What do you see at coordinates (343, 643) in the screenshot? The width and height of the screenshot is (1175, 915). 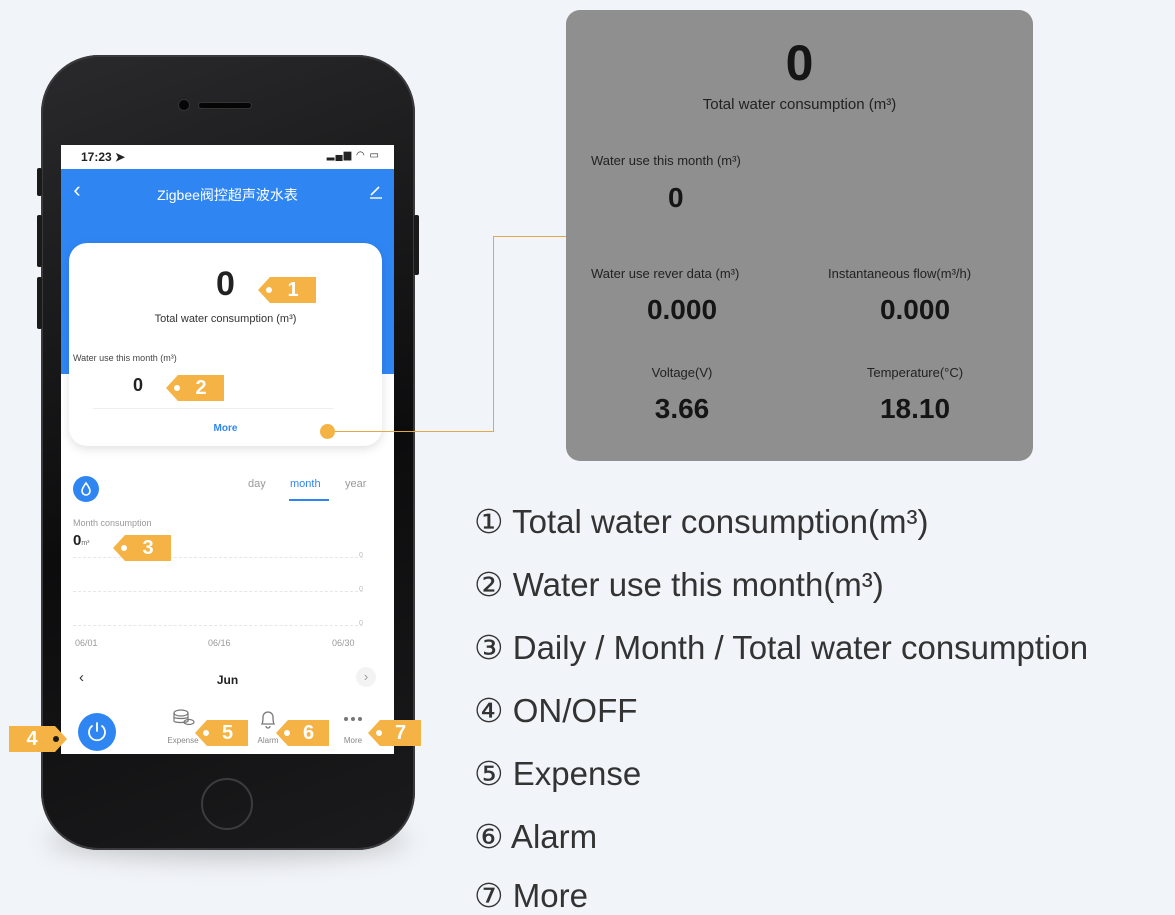 I see `x-tick-label: 06/30` at bounding box center [343, 643].